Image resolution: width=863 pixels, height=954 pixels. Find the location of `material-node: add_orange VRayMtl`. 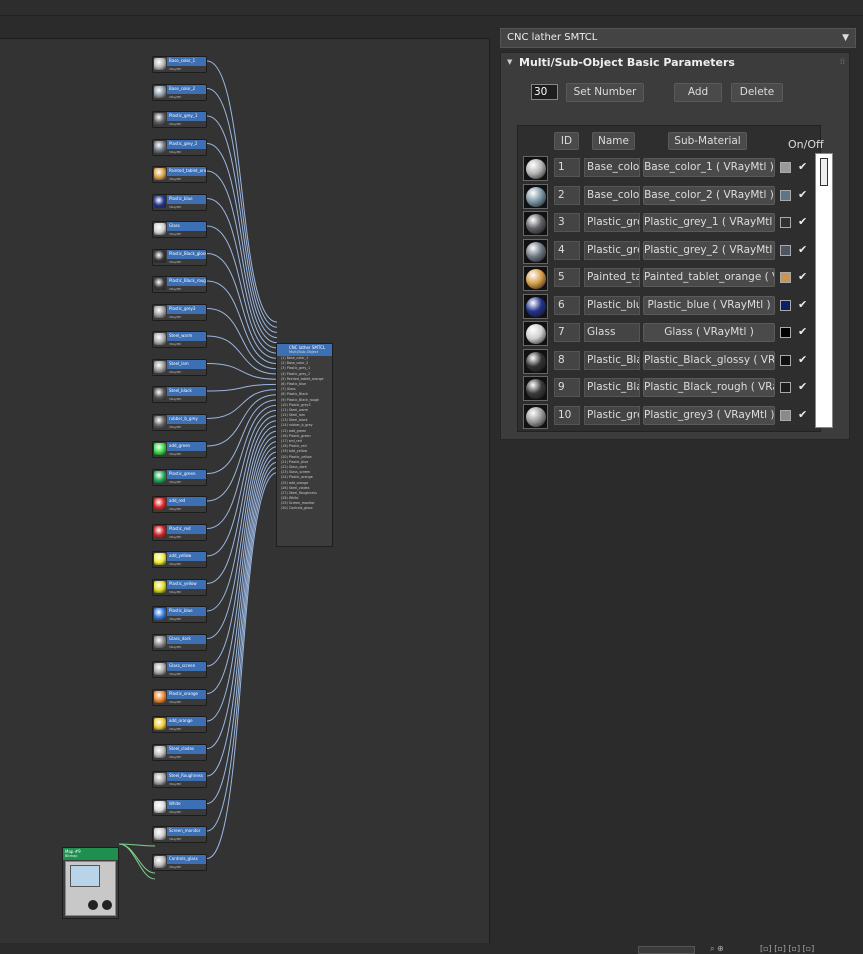

material-node: add_orange VRayMtl is located at coordinates (179, 724).